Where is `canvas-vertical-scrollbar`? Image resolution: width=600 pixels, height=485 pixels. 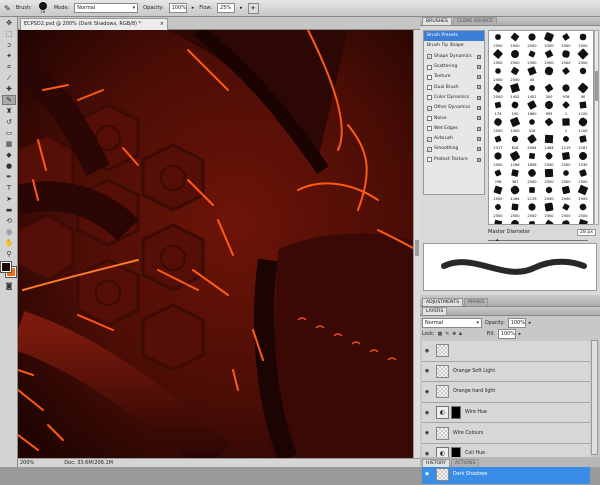 canvas-vertical-scrollbar is located at coordinates (416, 244).